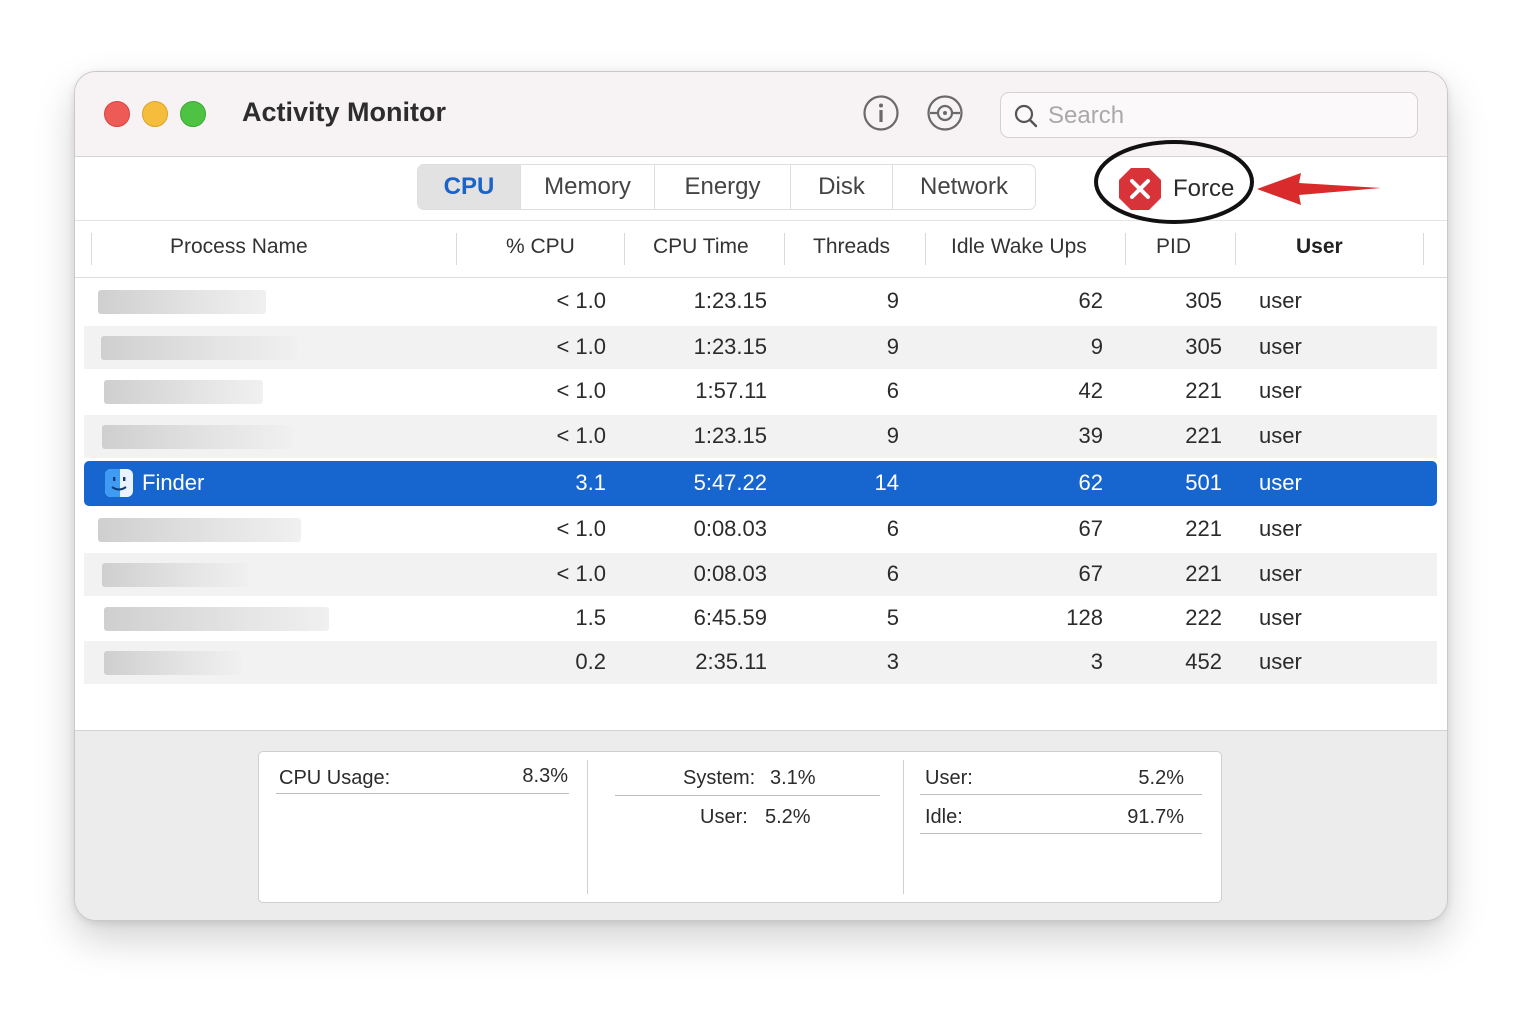  What do you see at coordinates (788, 817) in the screenshot?
I see `user-value: 5.2%` at bounding box center [788, 817].